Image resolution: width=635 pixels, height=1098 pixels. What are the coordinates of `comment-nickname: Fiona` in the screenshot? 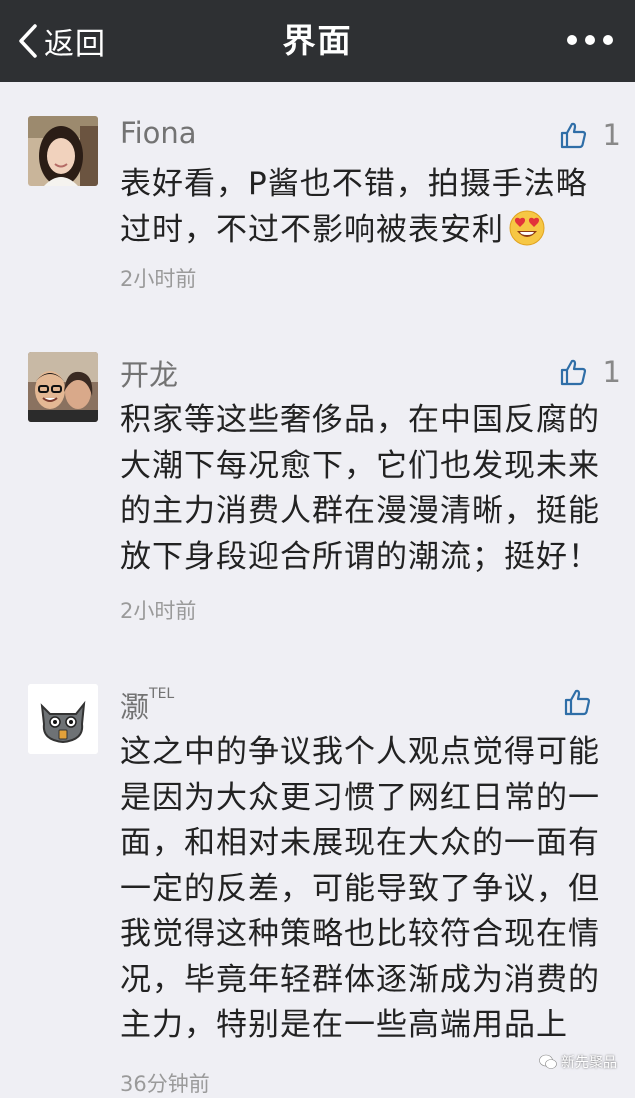 It's located at (158, 133).